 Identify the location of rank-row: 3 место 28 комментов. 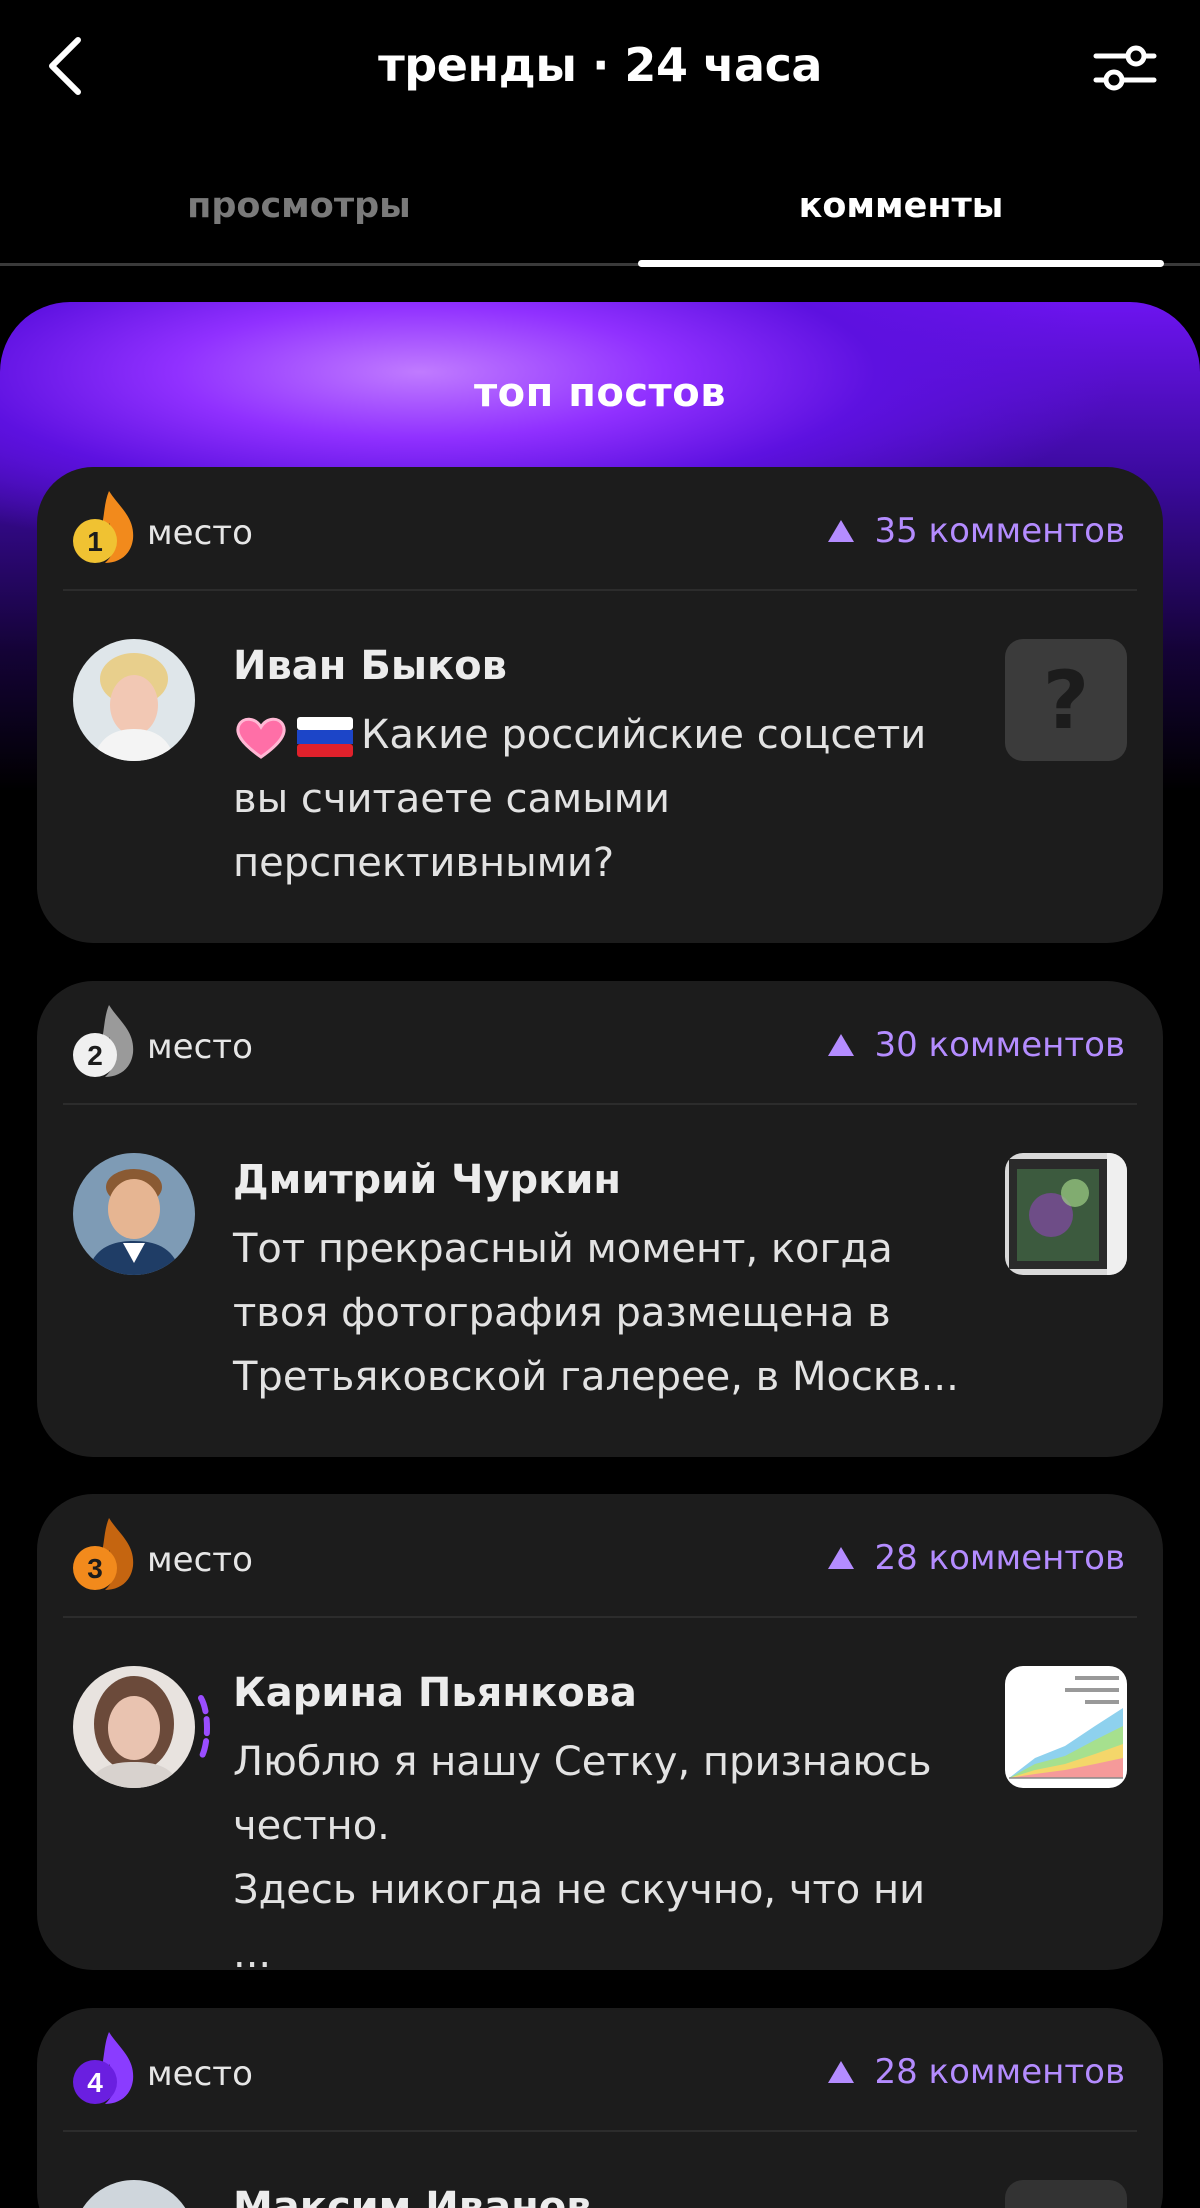
(600, 1556).